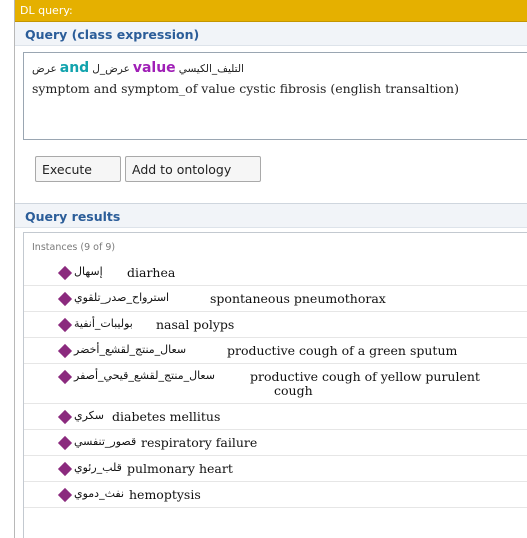  Describe the element at coordinates (44, 69) in the screenshot. I see `expression-part-1: عرض` at that location.